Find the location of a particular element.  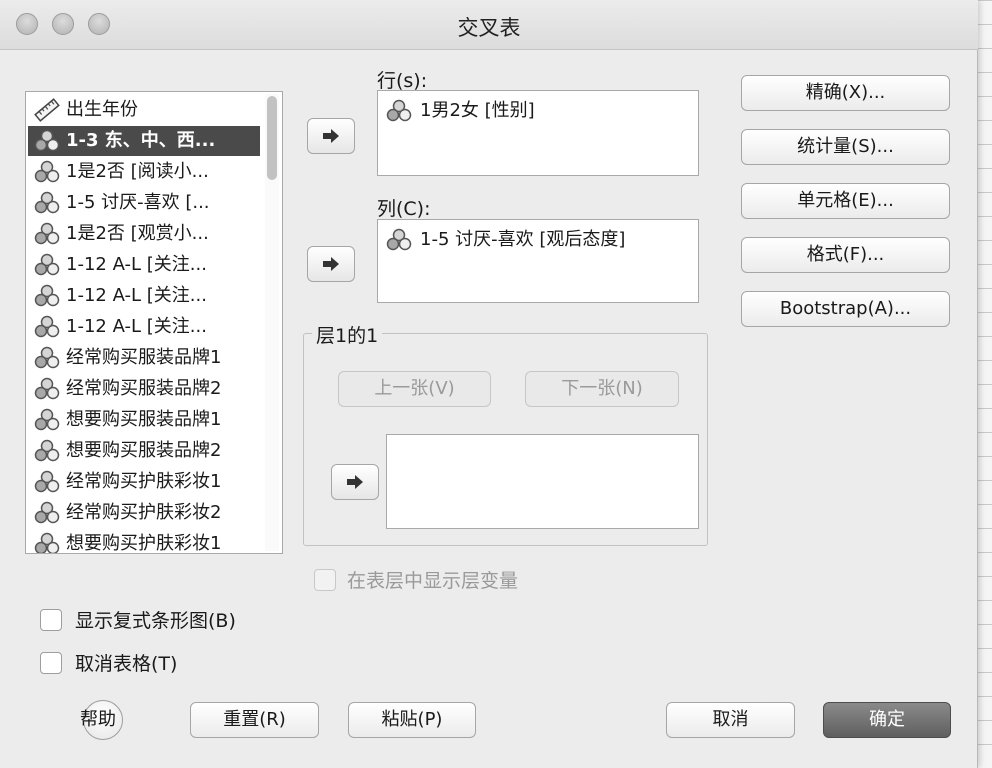

move-to-columns-button is located at coordinates (331, 264).